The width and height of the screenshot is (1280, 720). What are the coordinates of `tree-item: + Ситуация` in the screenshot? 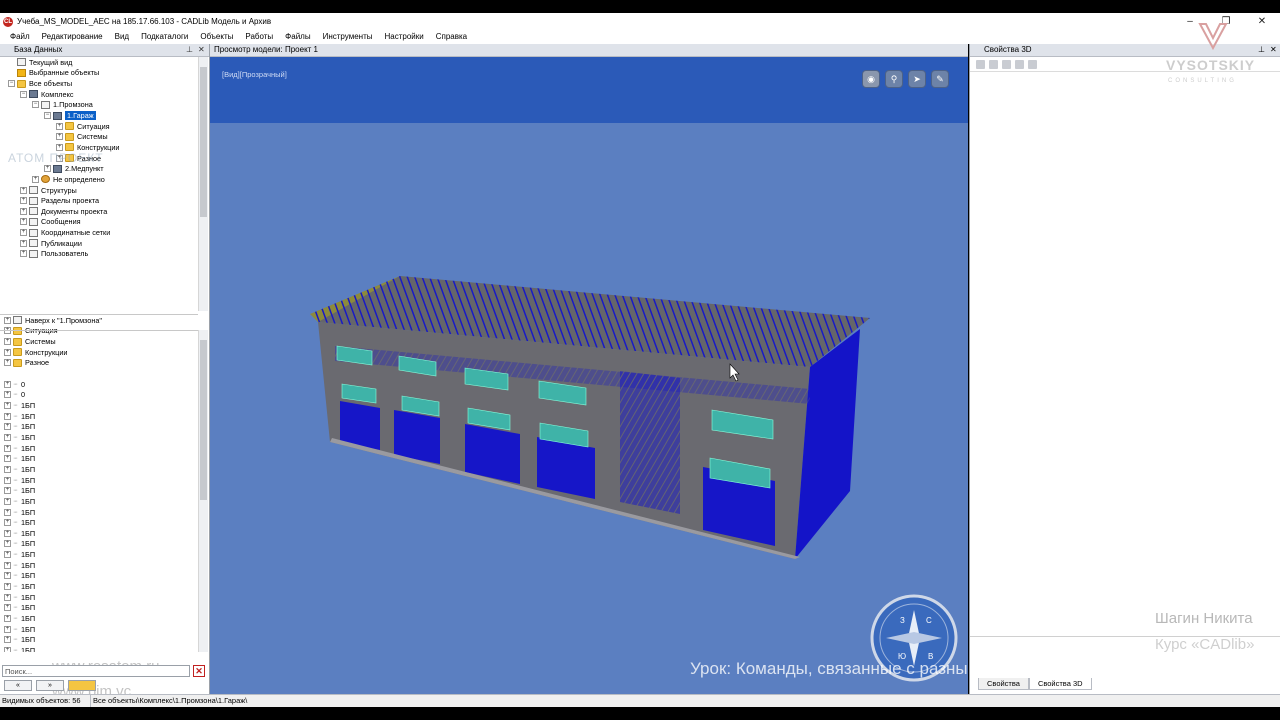 It's located at (99, 126).